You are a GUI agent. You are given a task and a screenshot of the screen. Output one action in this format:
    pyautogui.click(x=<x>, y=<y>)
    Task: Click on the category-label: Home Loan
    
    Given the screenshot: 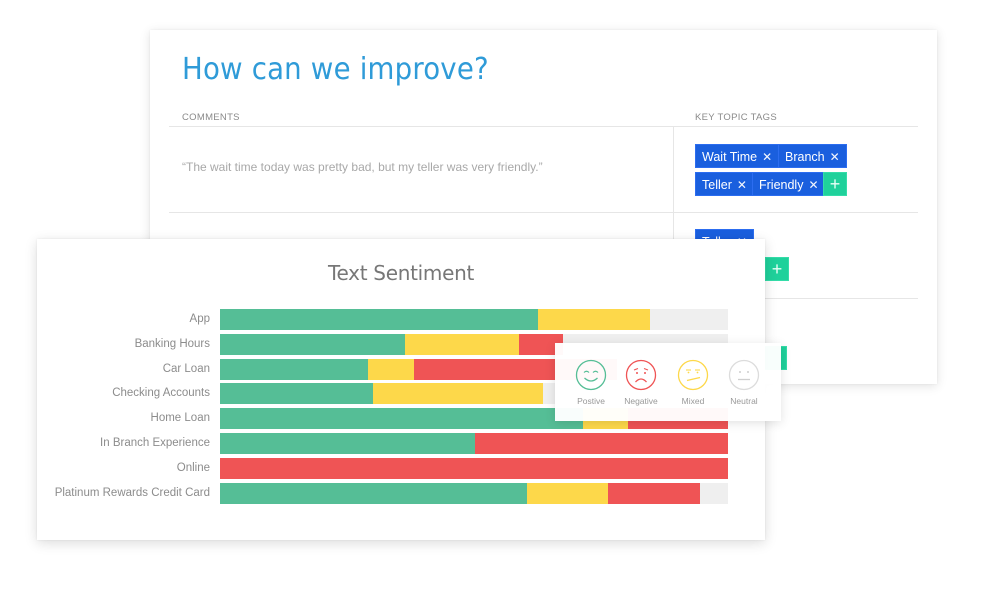 What is the action you would take?
    pyautogui.click(x=180, y=418)
    